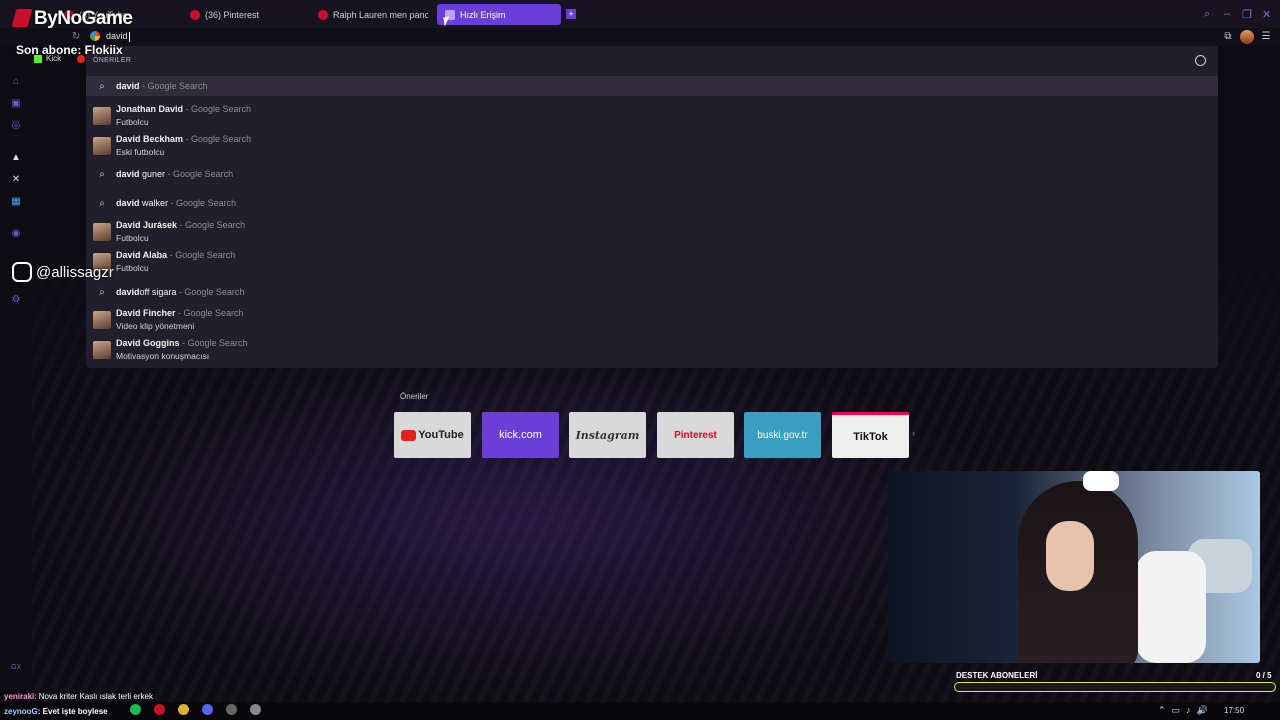 Image resolution: width=1280 pixels, height=720 pixels. I want to click on emoji-icon, so click(1200, 60).